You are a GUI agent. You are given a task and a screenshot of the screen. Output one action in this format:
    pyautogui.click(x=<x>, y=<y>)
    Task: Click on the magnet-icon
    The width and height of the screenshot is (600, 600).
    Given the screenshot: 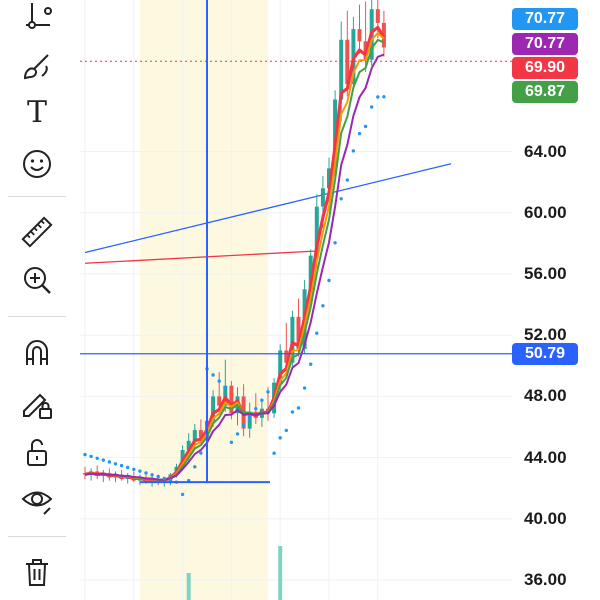 What is the action you would take?
    pyautogui.click(x=37, y=352)
    